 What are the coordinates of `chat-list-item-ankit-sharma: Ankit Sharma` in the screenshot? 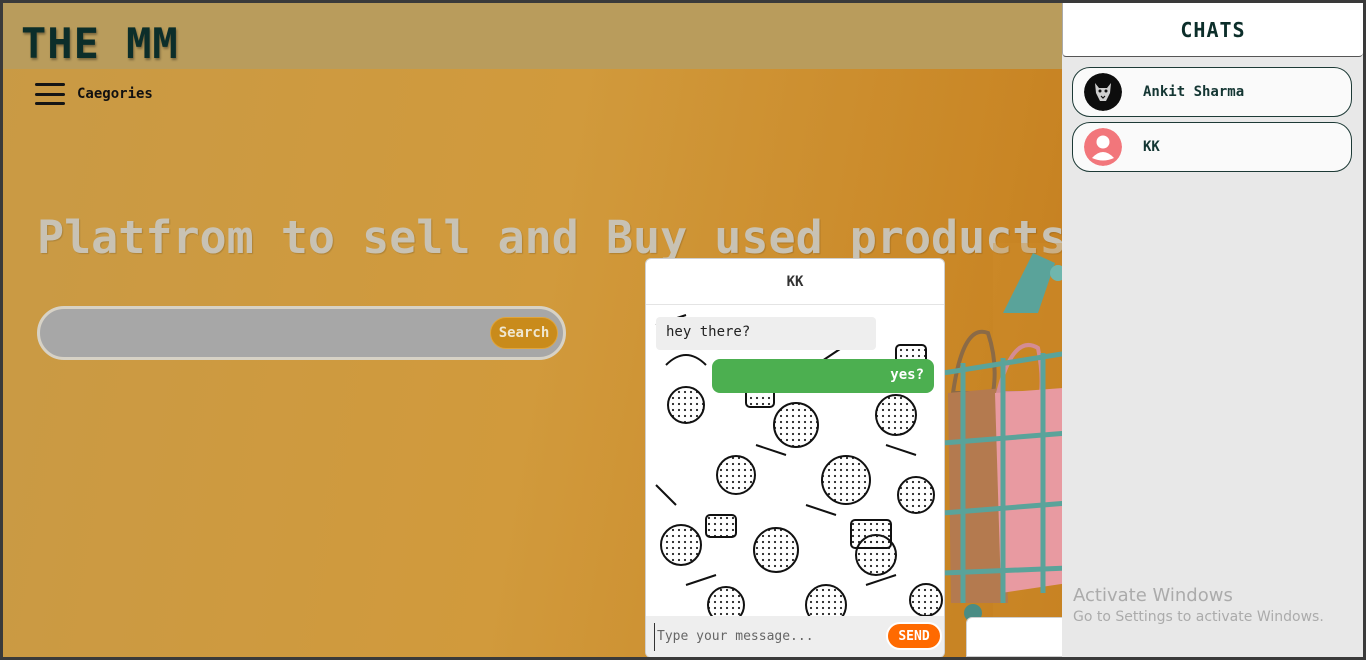 It's located at (1212, 92).